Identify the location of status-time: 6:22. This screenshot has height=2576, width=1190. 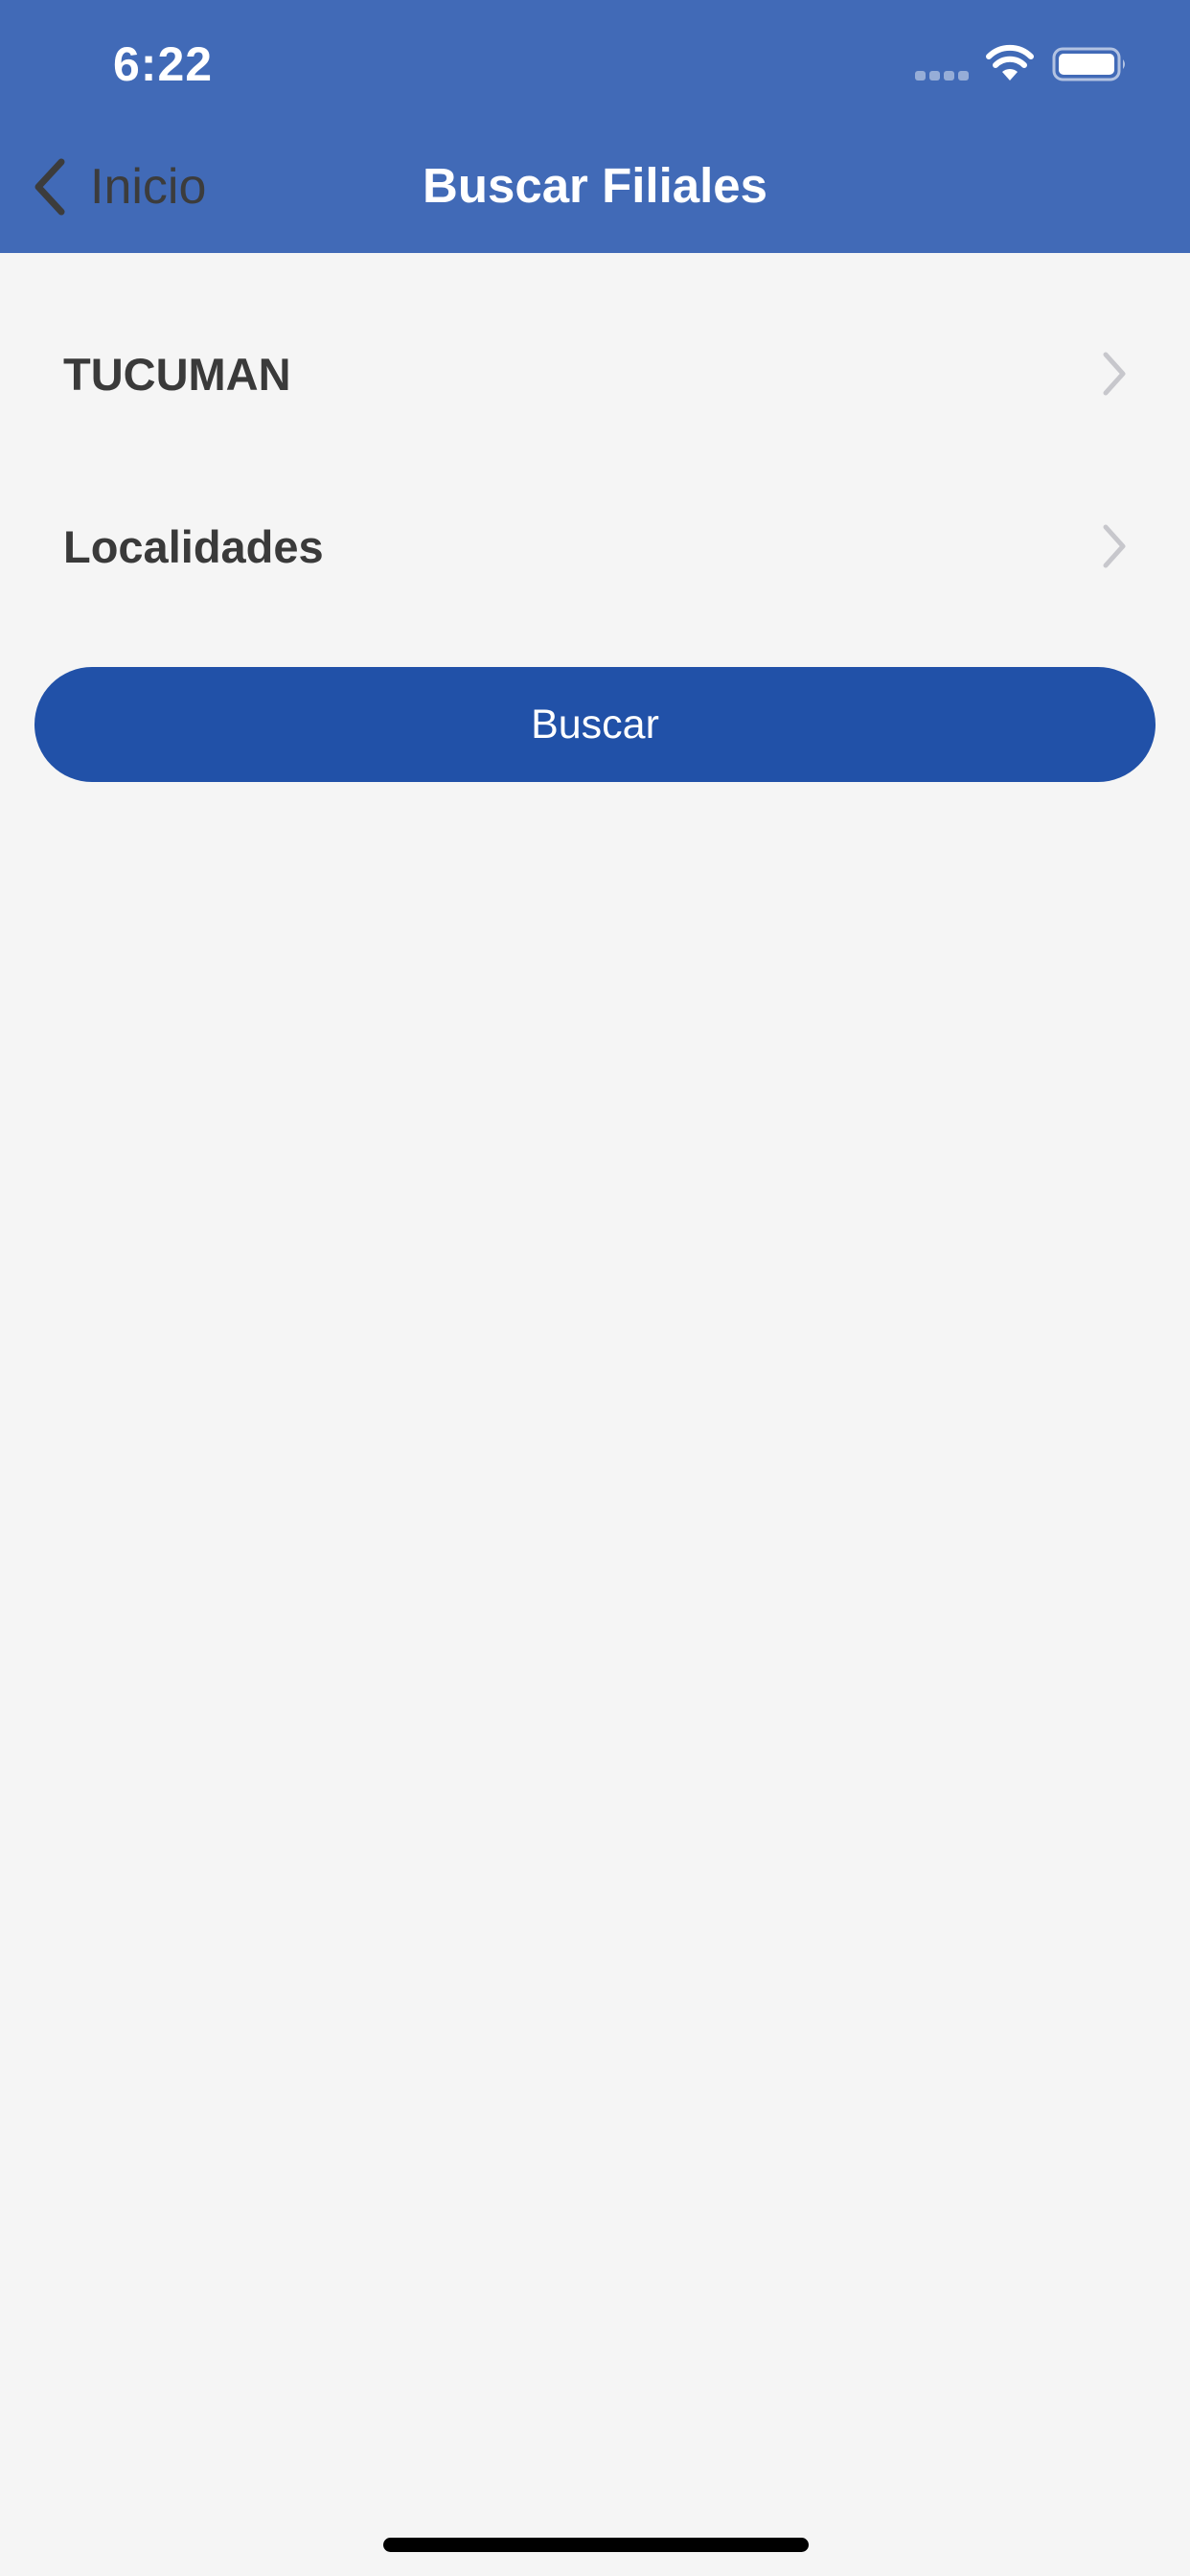
(163, 64).